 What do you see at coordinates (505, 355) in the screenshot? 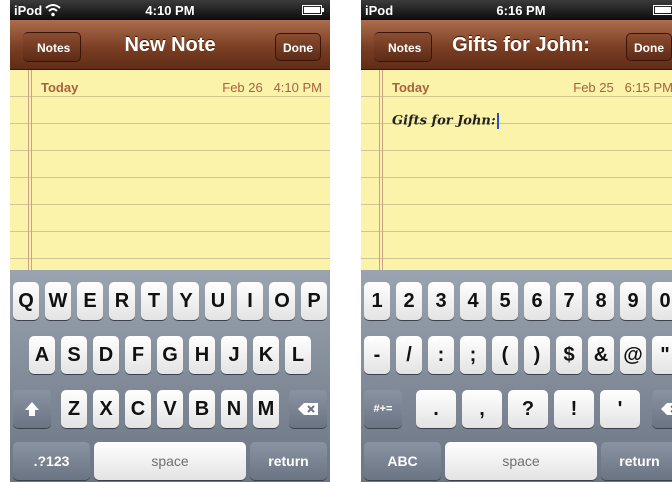
I see `key-open-paren: (` at bounding box center [505, 355].